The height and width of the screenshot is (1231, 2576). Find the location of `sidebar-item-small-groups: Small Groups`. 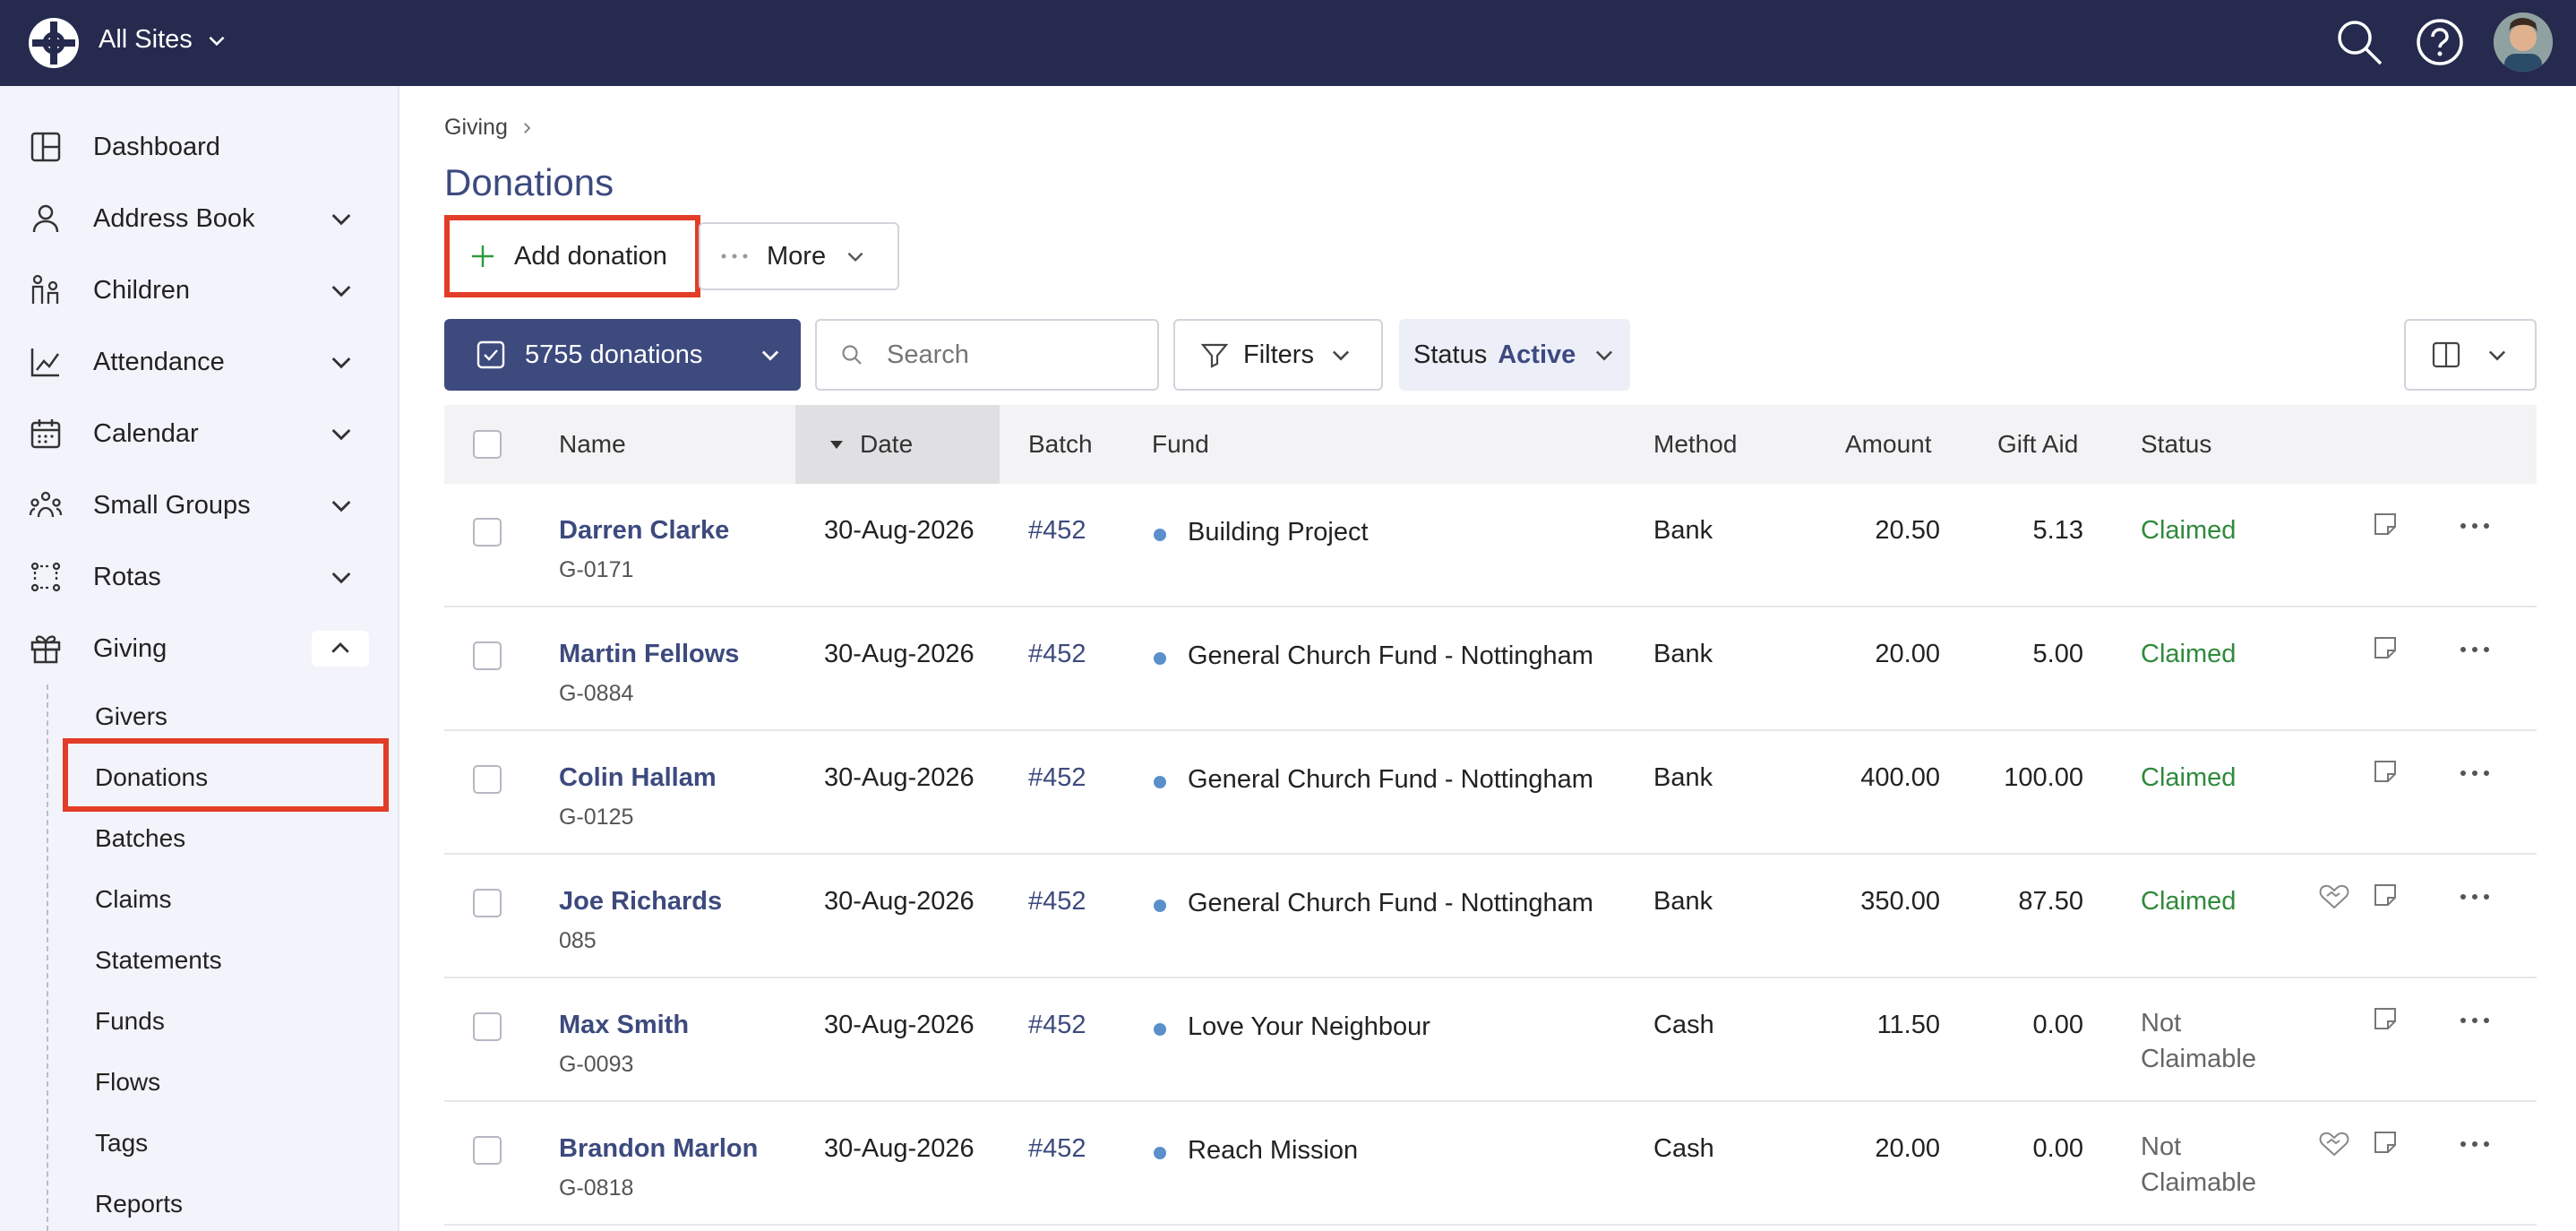

sidebar-item-small-groups: Small Groups is located at coordinates (199, 505).